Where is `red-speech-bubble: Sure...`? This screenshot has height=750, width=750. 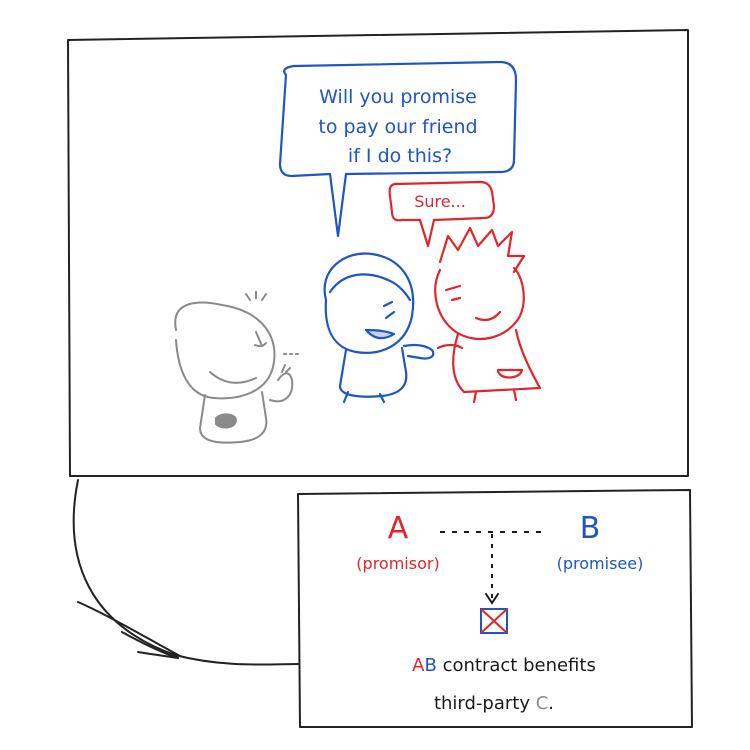
red-speech-bubble: Sure... is located at coordinates (442, 214).